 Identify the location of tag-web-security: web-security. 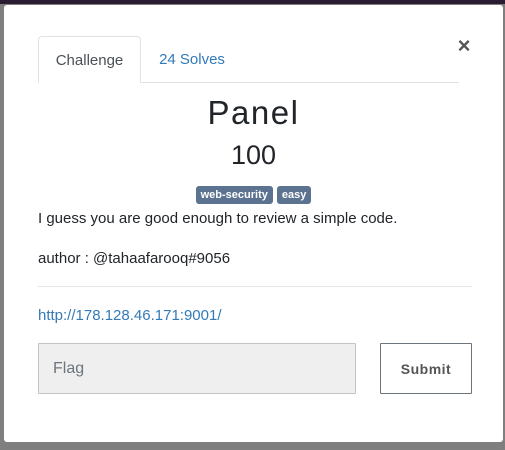
(234, 195).